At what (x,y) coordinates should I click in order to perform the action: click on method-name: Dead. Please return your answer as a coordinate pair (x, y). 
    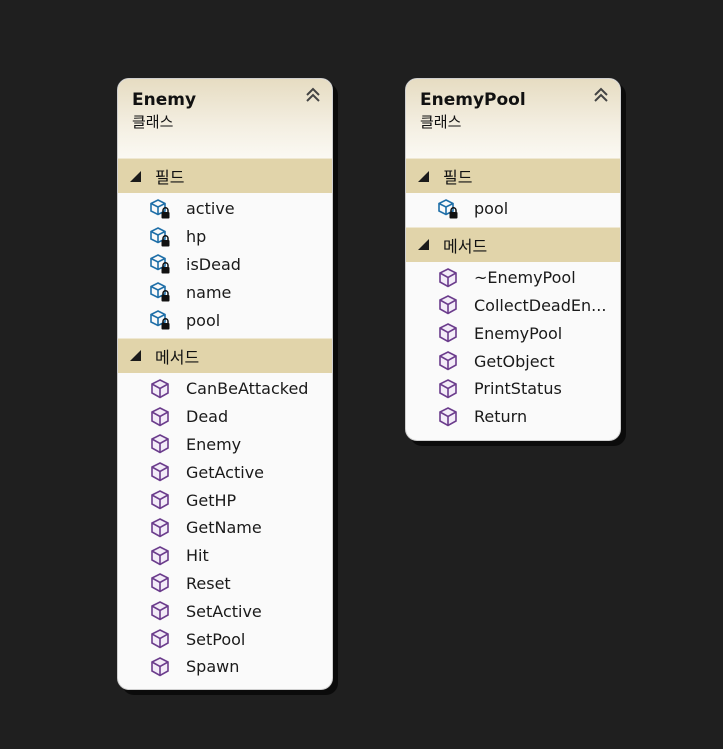
    Looking at the image, I should click on (207, 417).